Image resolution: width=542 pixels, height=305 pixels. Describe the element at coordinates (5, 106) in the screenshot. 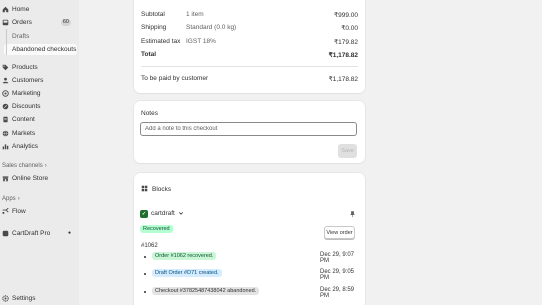

I see `discount-icon` at that location.